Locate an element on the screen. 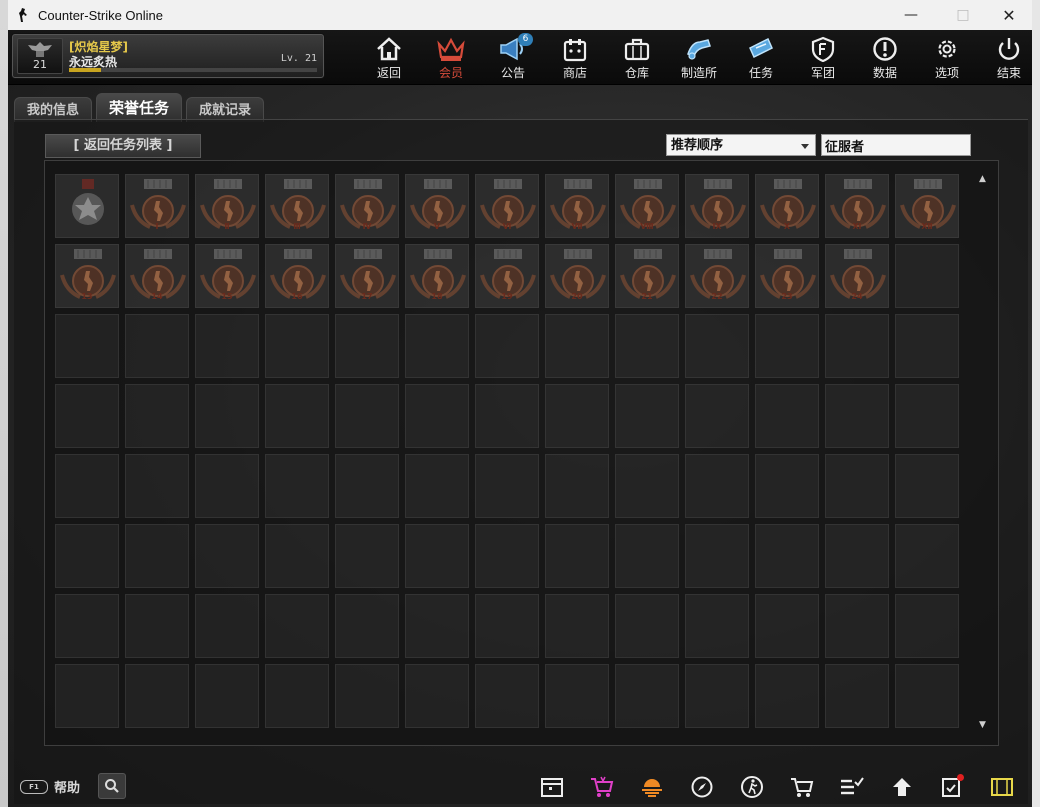 The height and width of the screenshot is (807, 1040). nav-options: 选项 is located at coordinates (947, 57).